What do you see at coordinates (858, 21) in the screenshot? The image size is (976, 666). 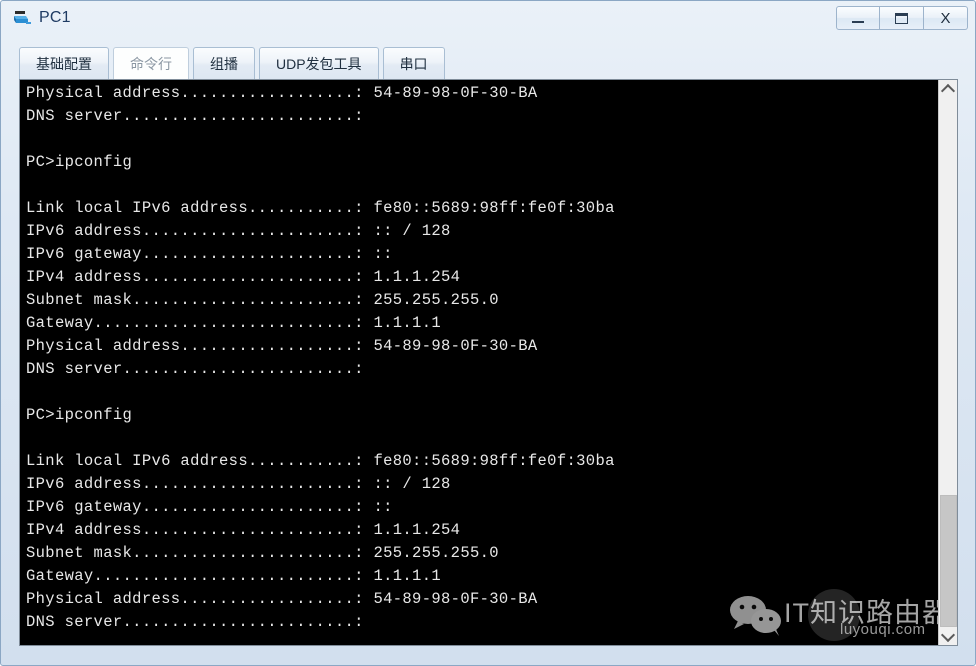 I see `minimize-icon` at bounding box center [858, 21].